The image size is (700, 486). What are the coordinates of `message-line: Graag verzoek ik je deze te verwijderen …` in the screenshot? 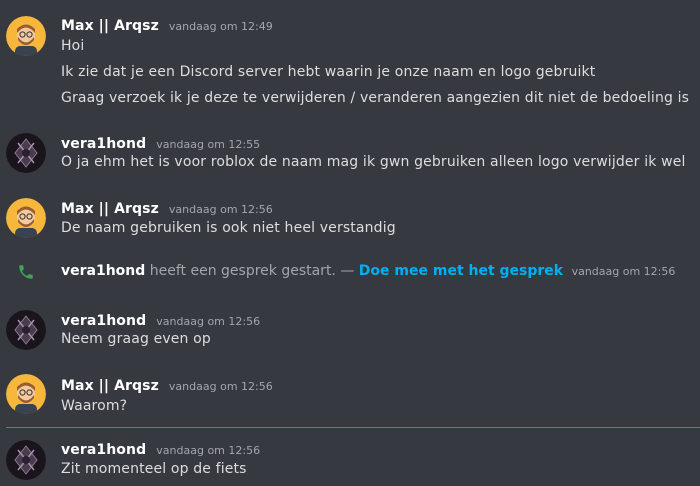 It's located at (375, 98).